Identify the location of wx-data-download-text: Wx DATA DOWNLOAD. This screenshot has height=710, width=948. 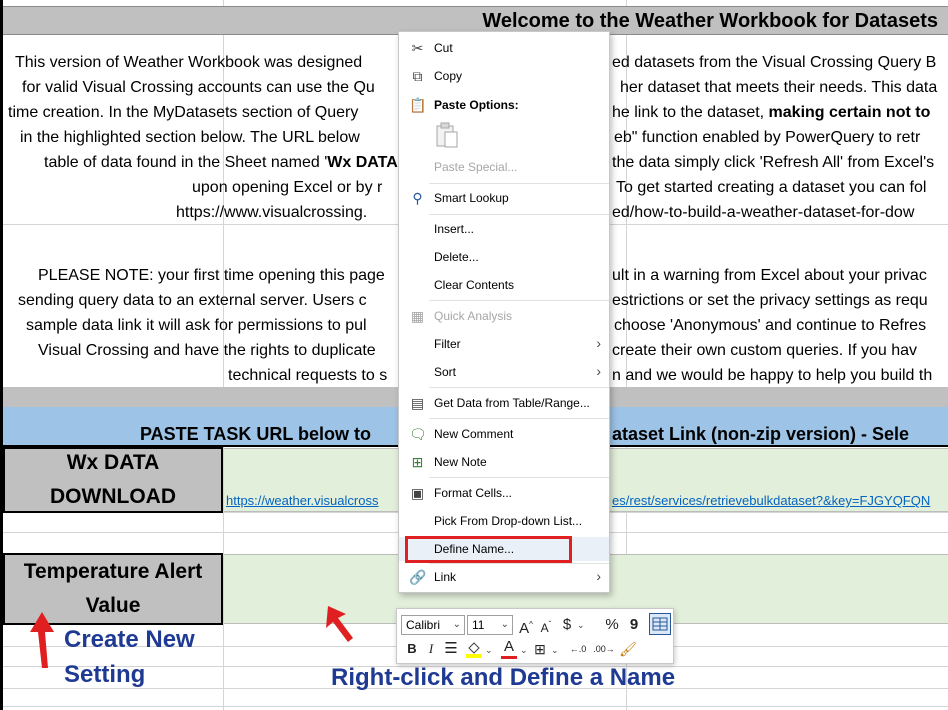
(113, 480).